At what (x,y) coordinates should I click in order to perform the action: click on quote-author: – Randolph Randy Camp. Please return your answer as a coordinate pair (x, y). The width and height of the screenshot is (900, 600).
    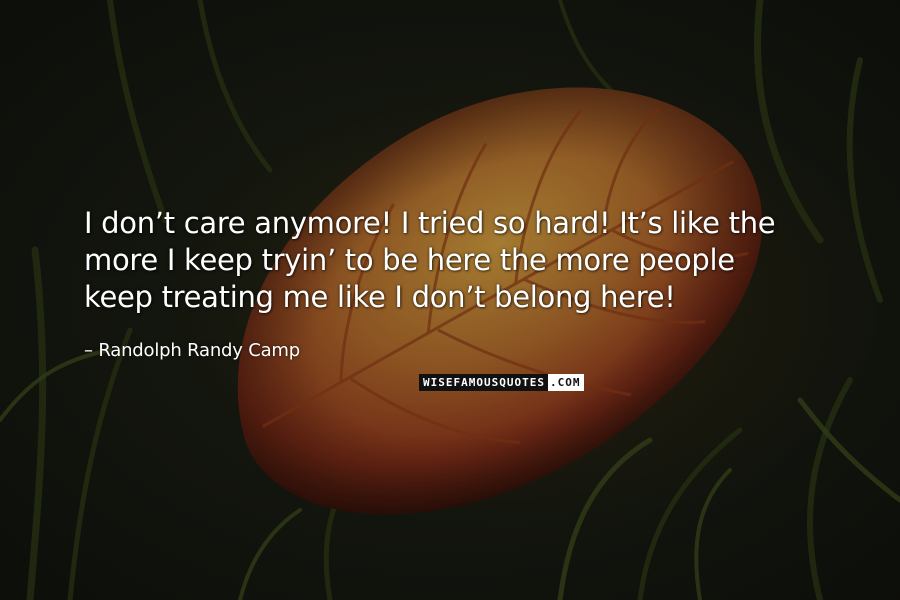
    Looking at the image, I should click on (192, 351).